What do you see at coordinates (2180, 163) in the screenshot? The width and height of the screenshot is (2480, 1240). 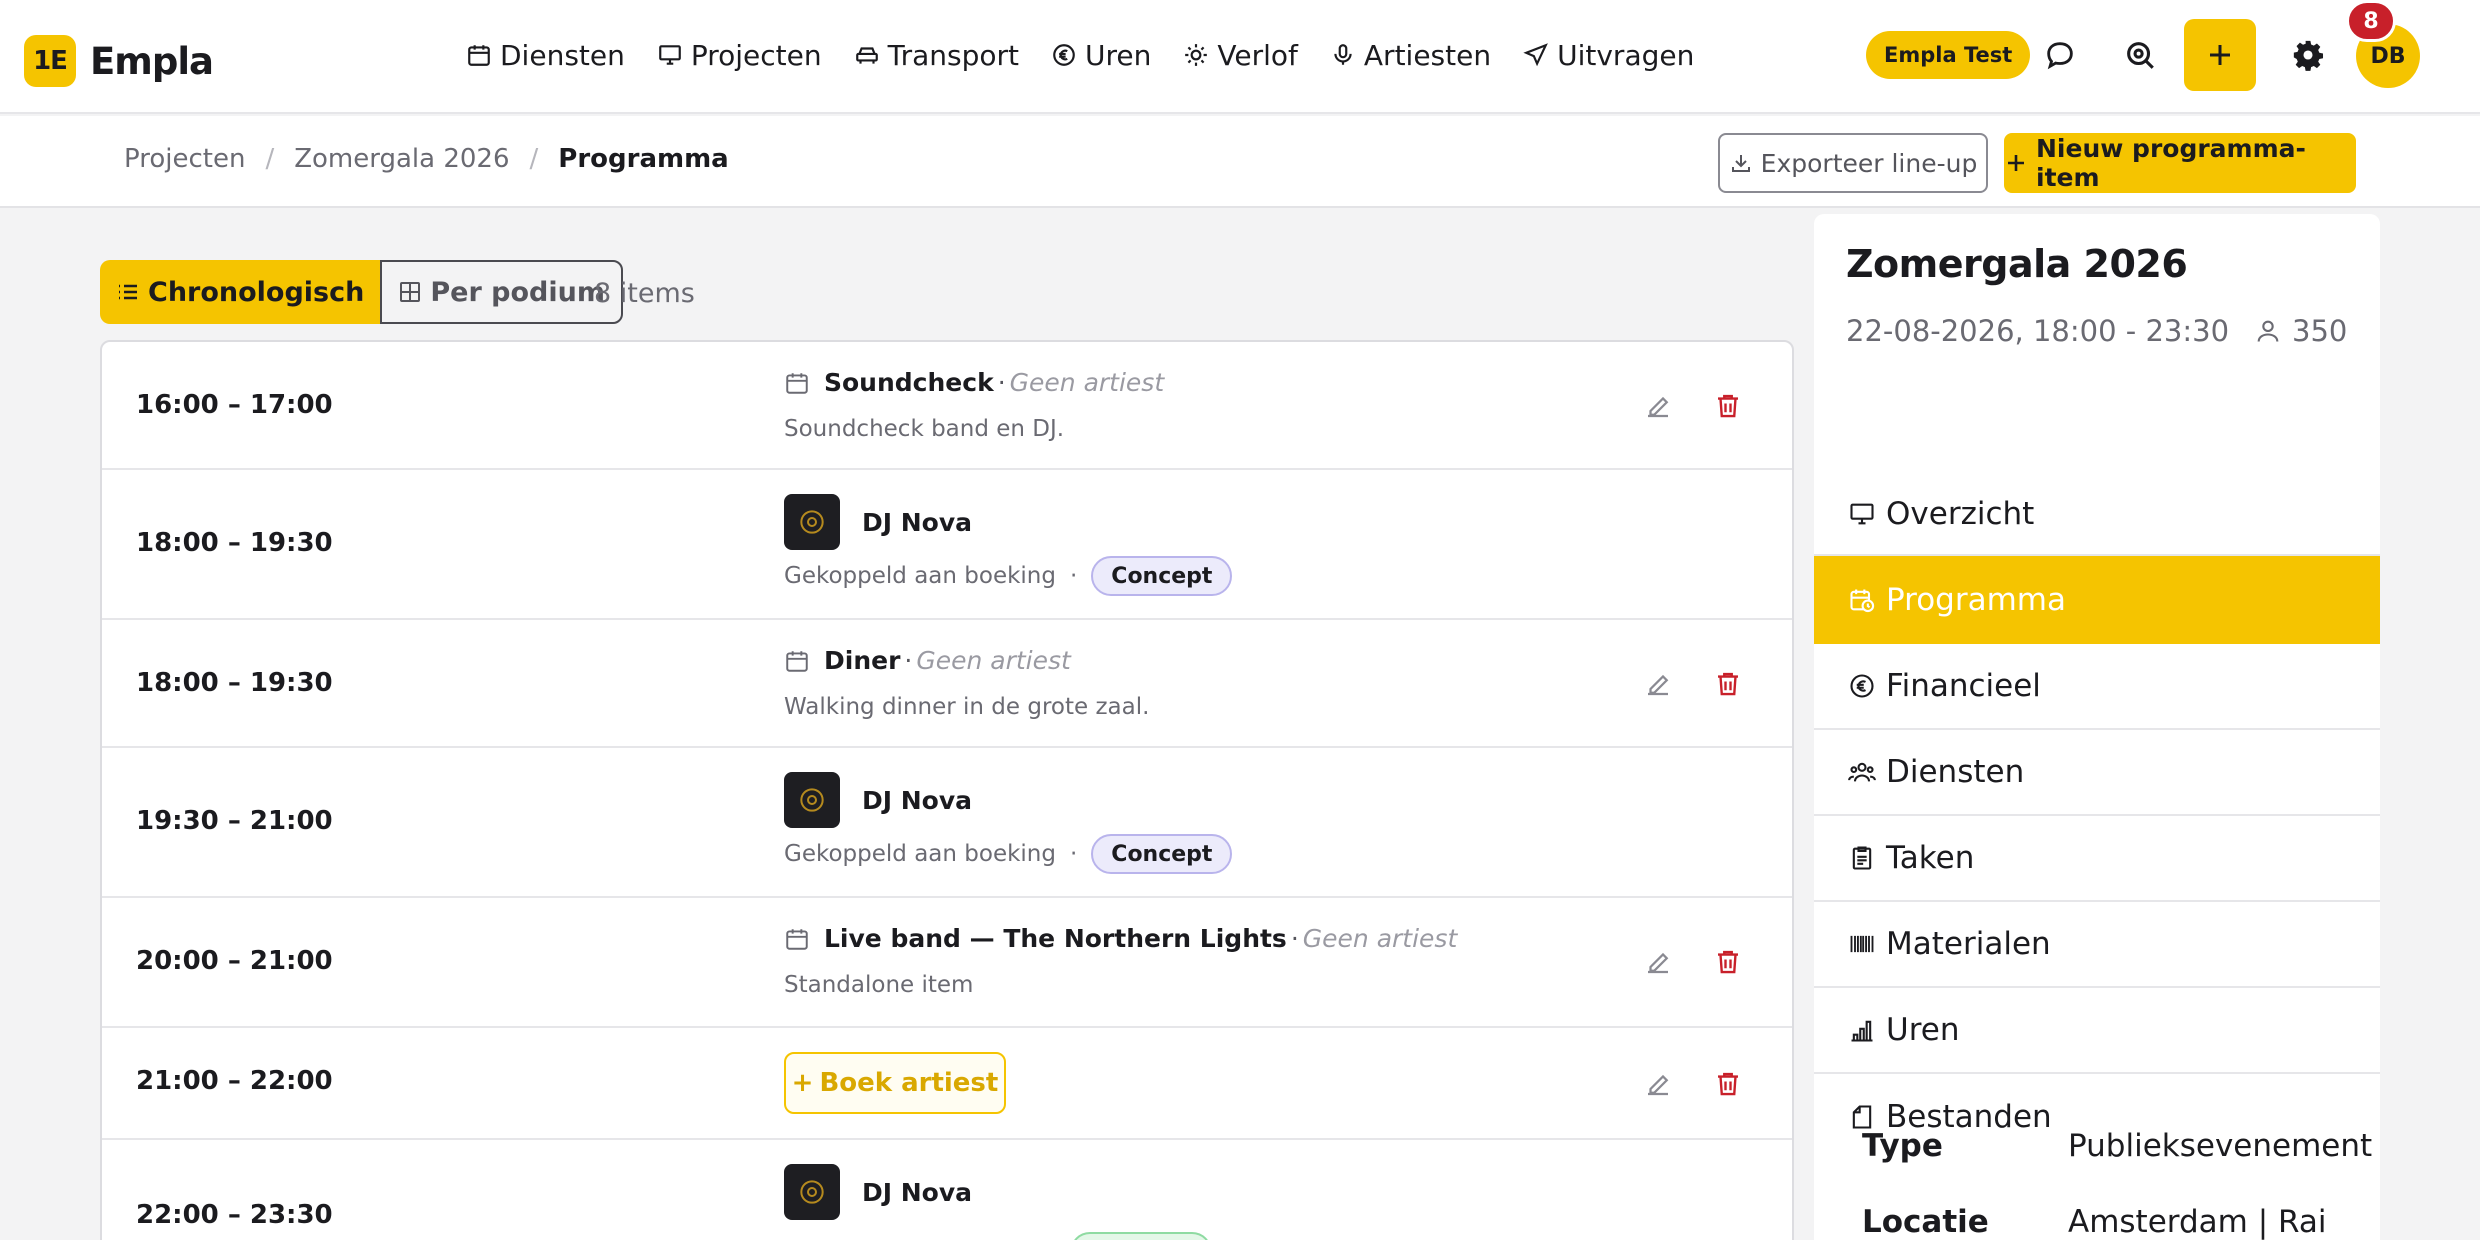 I see `new-program-item-button: Nieuw programma-item` at bounding box center [2180, 163].